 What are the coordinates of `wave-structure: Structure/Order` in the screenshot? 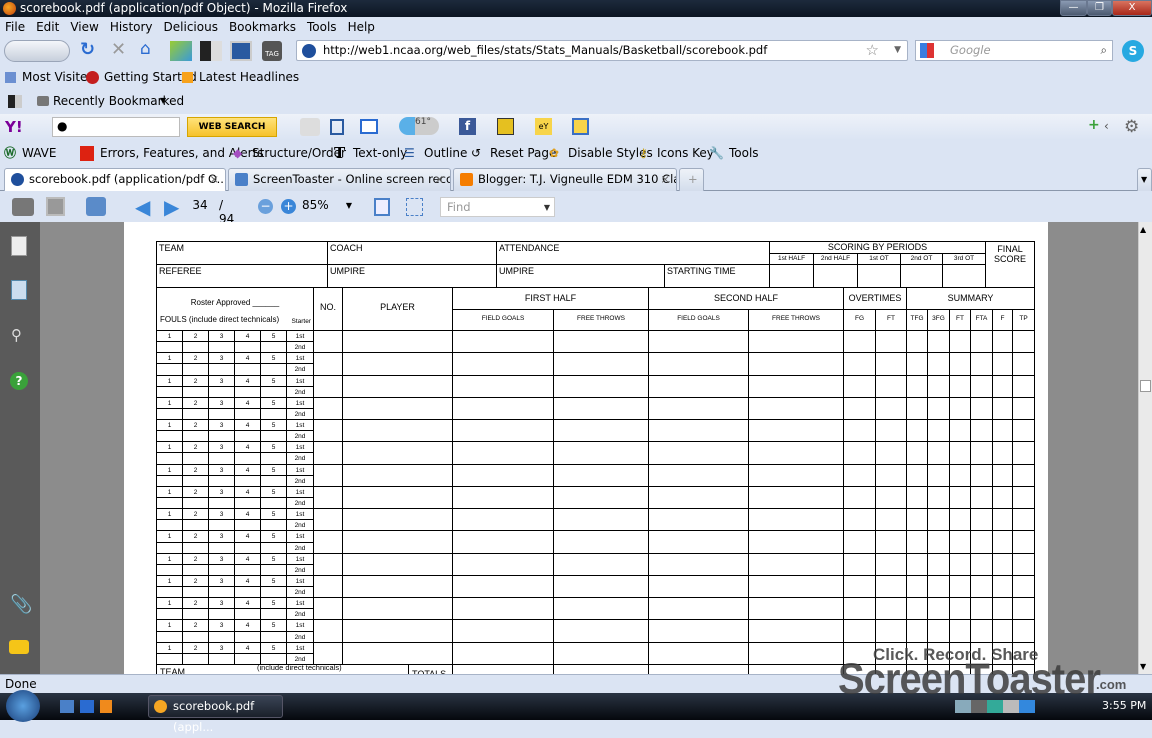 It's located at (299, 153).